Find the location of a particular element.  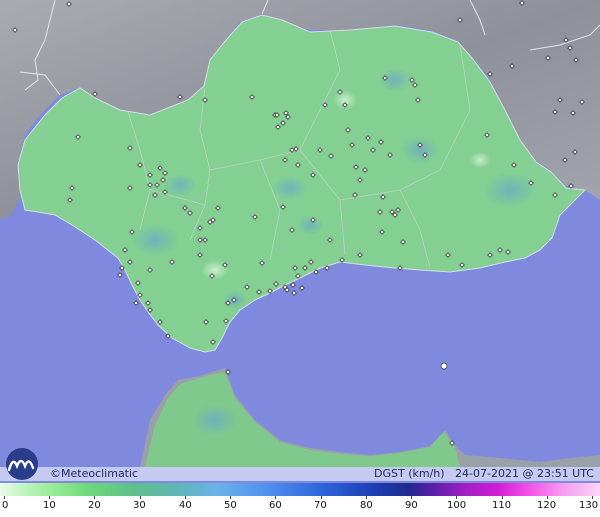

caption-time: 23:51 UTC is located at coordinates (565, 473).